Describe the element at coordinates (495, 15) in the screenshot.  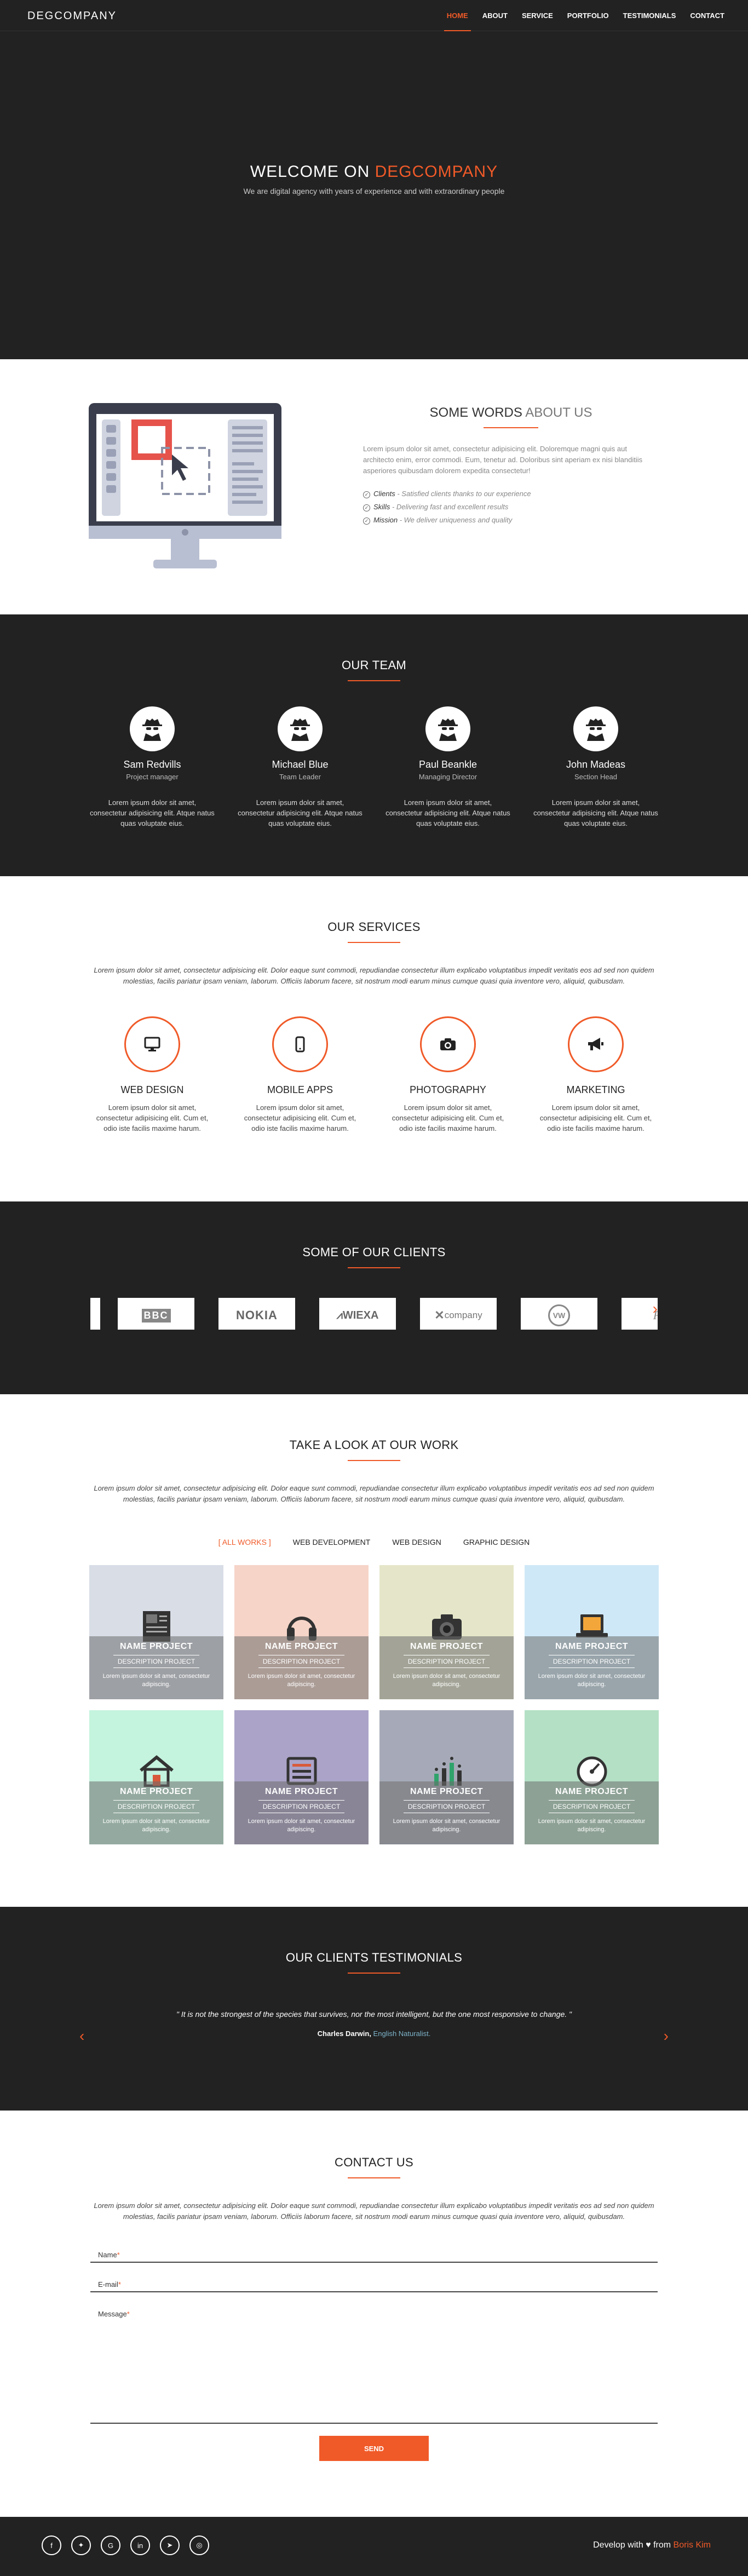
I see `nav-item-about: ABOUT` at that location.